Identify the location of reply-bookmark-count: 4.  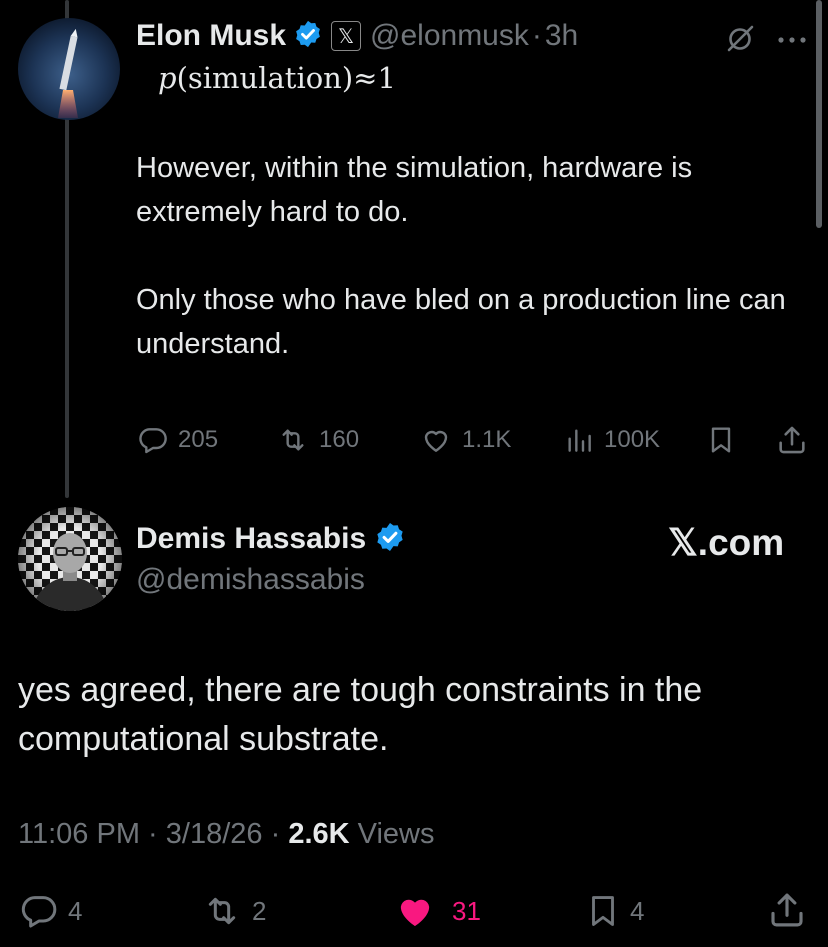
(637, 910).